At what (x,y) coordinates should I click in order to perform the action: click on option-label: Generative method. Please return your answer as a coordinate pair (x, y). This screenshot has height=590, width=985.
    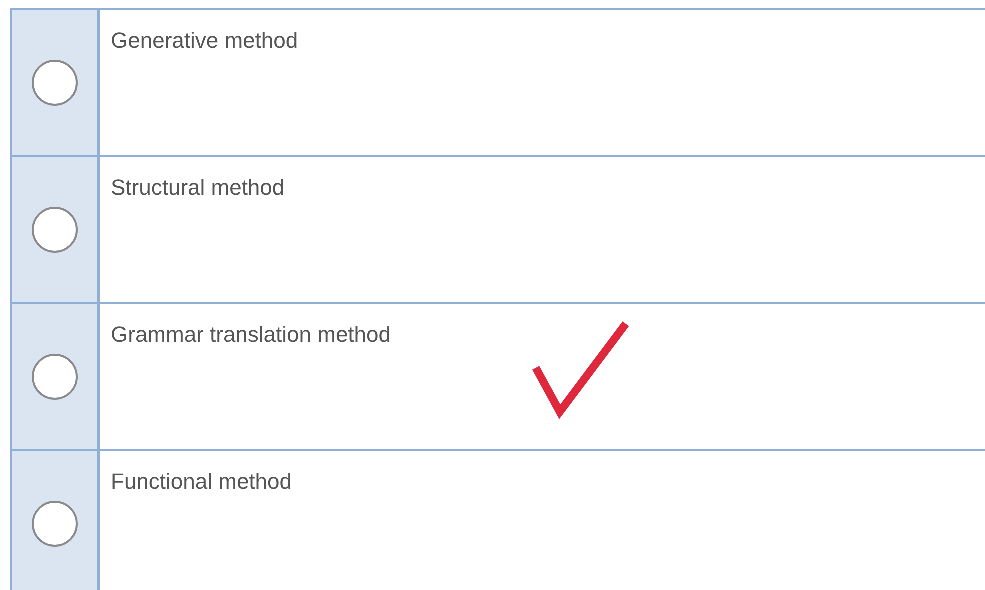
    Looking at the image, I should click on (204, 40).